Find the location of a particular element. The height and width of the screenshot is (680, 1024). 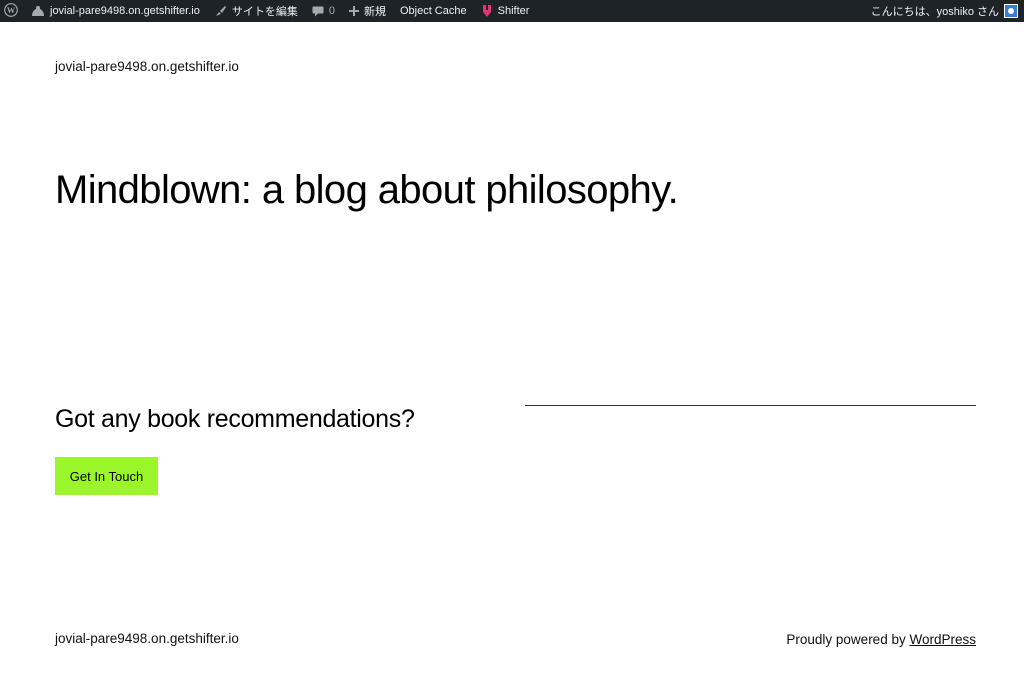

edit-site-button: サイトを編集 is located at coordinates (256, 11).